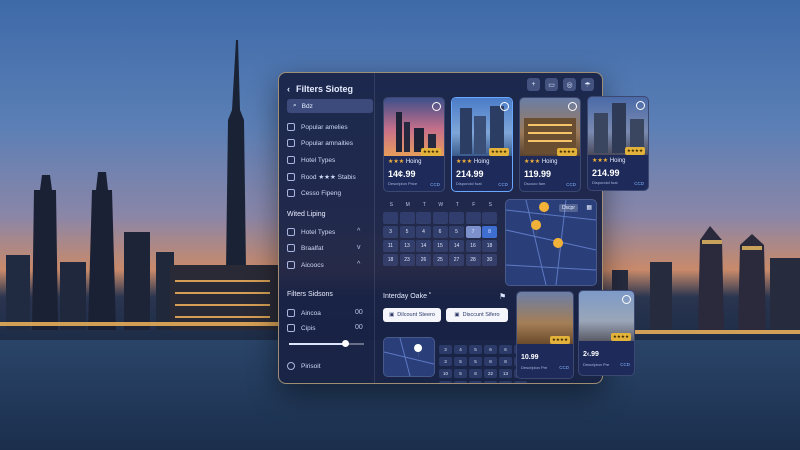  What do you see at coordinates (589, 207) in the screenshot?
I see `map-layers-icon: ▦` at bounding box center [589, 207].